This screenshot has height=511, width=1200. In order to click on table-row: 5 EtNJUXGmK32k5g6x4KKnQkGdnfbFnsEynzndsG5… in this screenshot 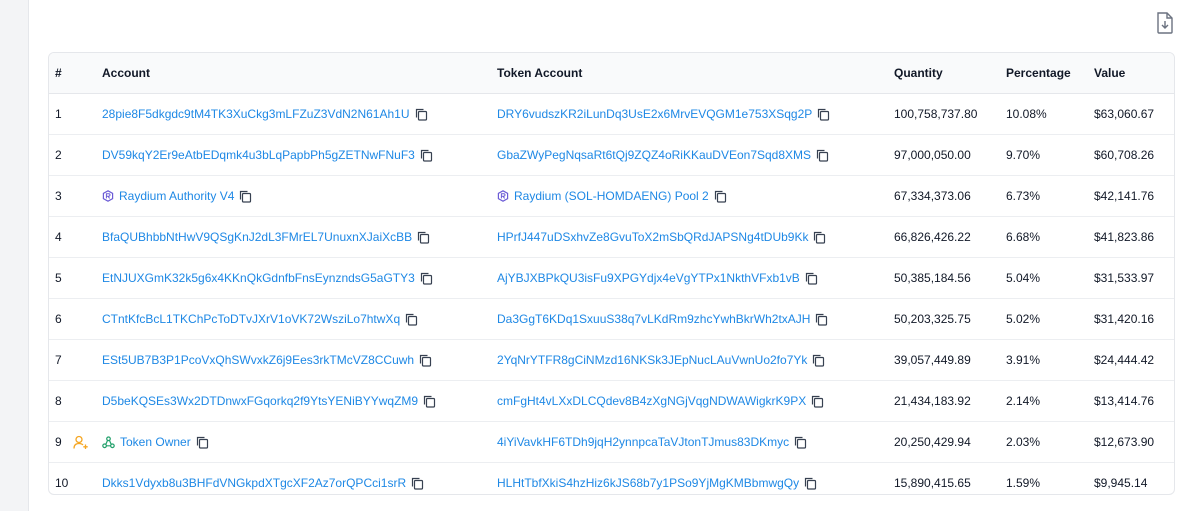, I will do `click(611, 278)`.